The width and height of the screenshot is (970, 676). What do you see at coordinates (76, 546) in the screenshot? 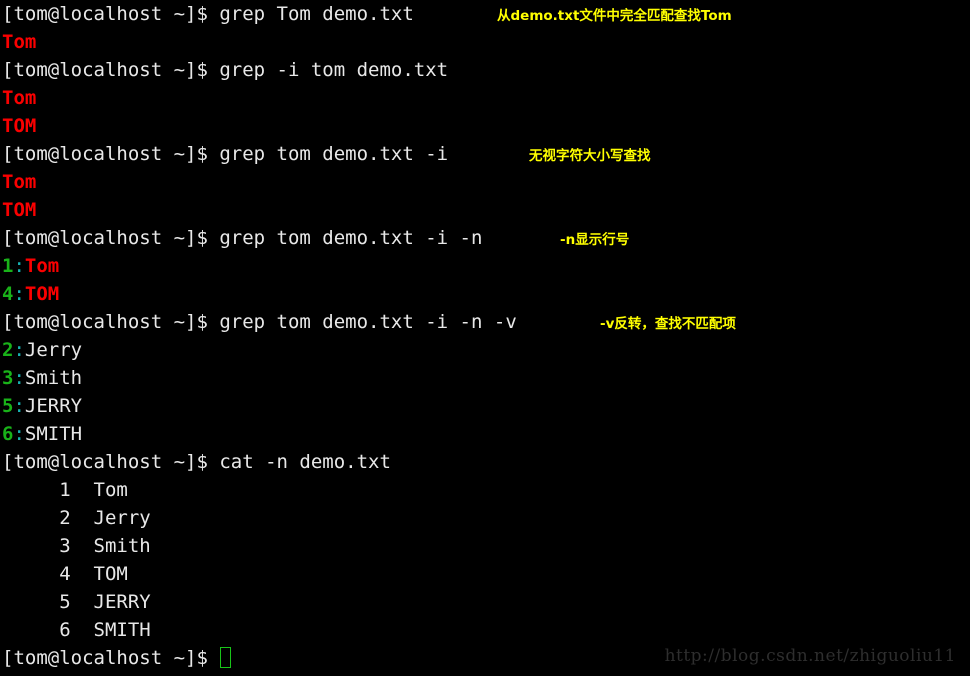
I see `cat-output-line: 3 Smith` at bounding box center [76, 546].